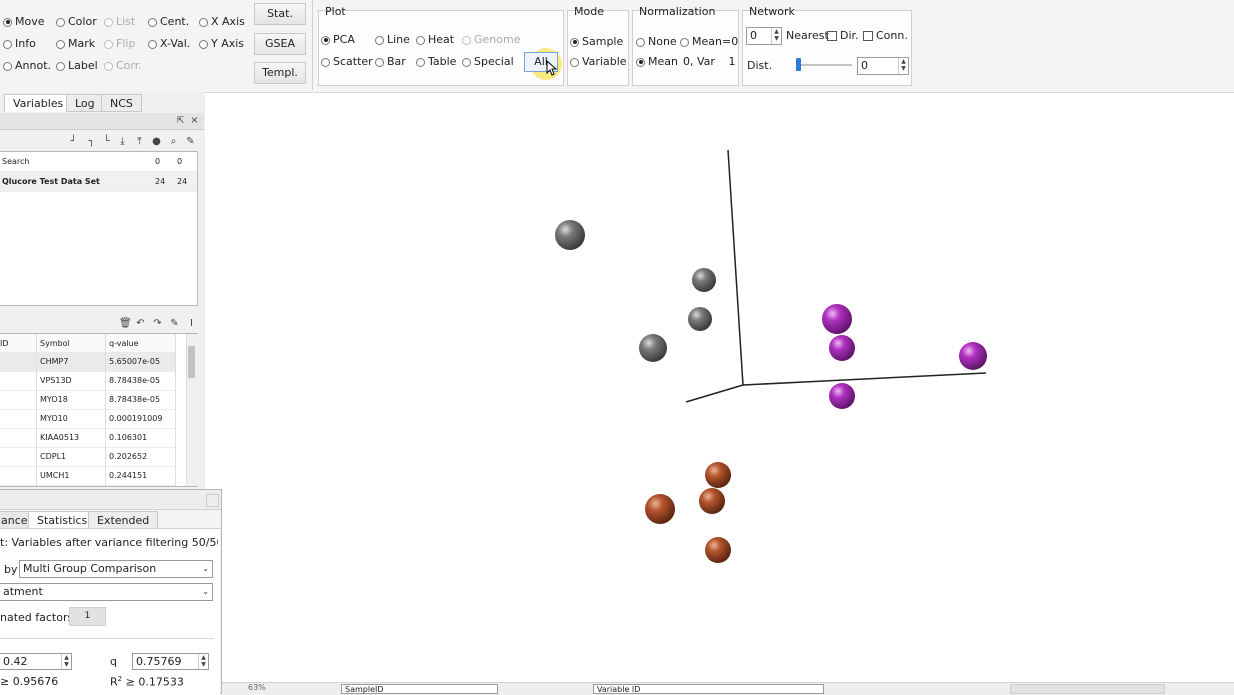 Image resolution: width=1234 pixels, height=695 pixels. Describe the element at coordinates (19, 43) in the screenshot. I see `tool-info: Info` at that location.